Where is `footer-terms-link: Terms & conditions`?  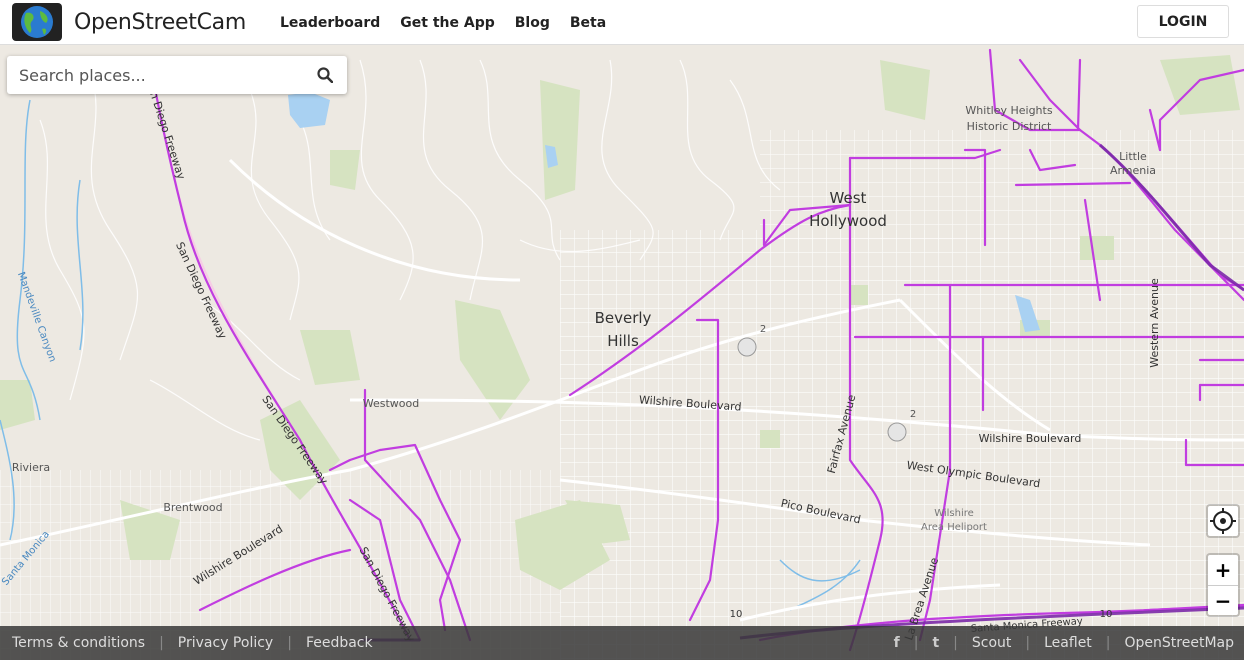
footer-terms-link: Terms & conditions is located at coordinates (78, 643).